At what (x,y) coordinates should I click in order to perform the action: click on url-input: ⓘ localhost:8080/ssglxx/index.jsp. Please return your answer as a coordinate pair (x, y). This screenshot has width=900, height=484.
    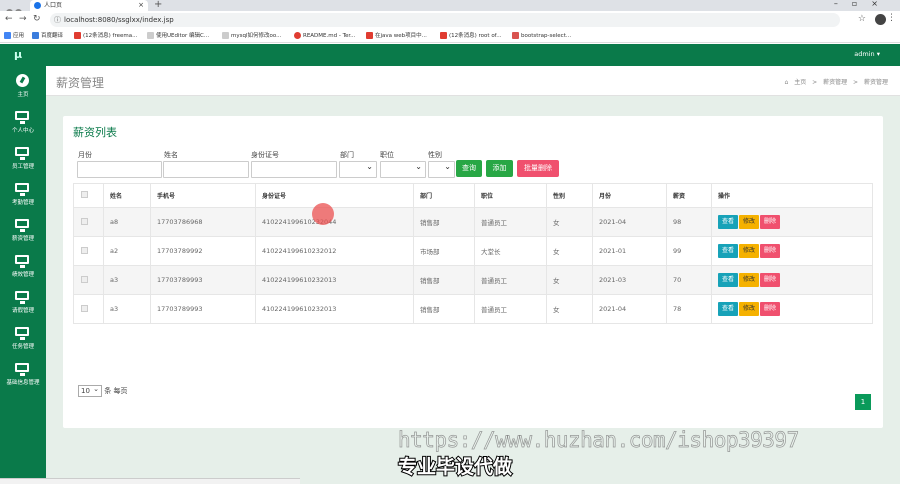
    Looking at the image, I should click on (445, 20).